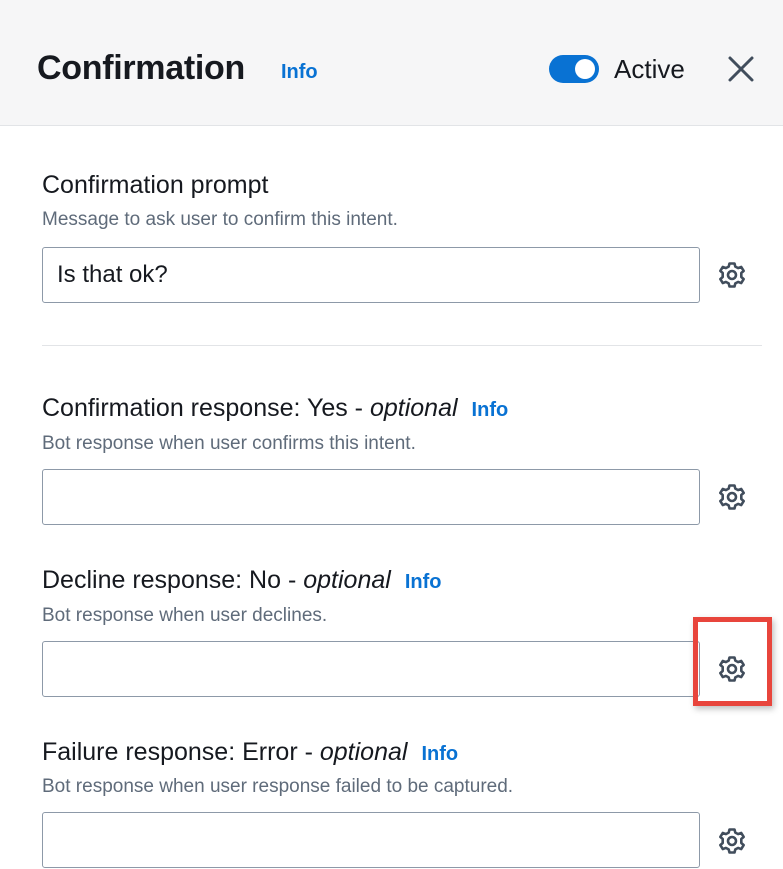 This screenshot has height=869, width=783. What do you see at coordinates (732, 661) in the screenshot?
I see `gear-highlight-box` at bounding box center [732, 661].